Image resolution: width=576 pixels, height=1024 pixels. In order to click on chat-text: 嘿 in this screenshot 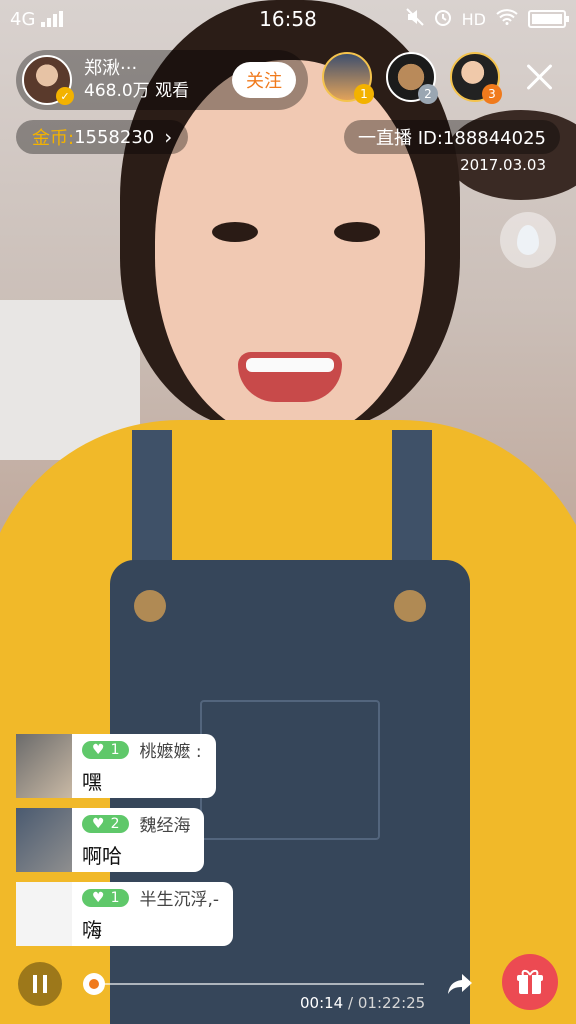, I will do `click(92, 782)`.